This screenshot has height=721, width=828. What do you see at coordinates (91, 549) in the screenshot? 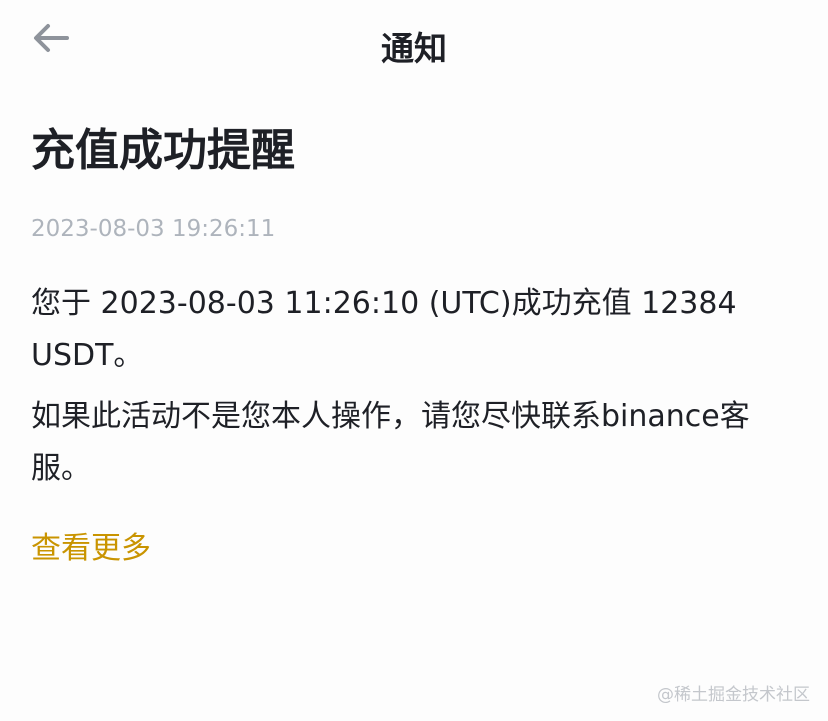
I see `view-more-link: 查看更多` at bounding box center [91, 549].